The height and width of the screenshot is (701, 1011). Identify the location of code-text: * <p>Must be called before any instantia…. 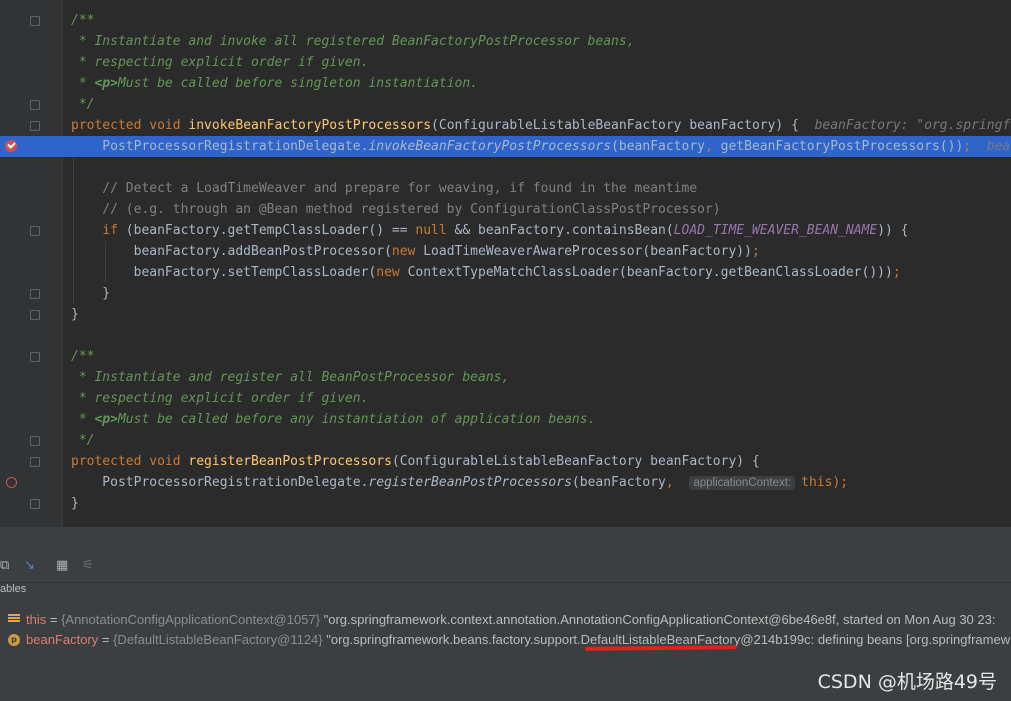
(333, 419).